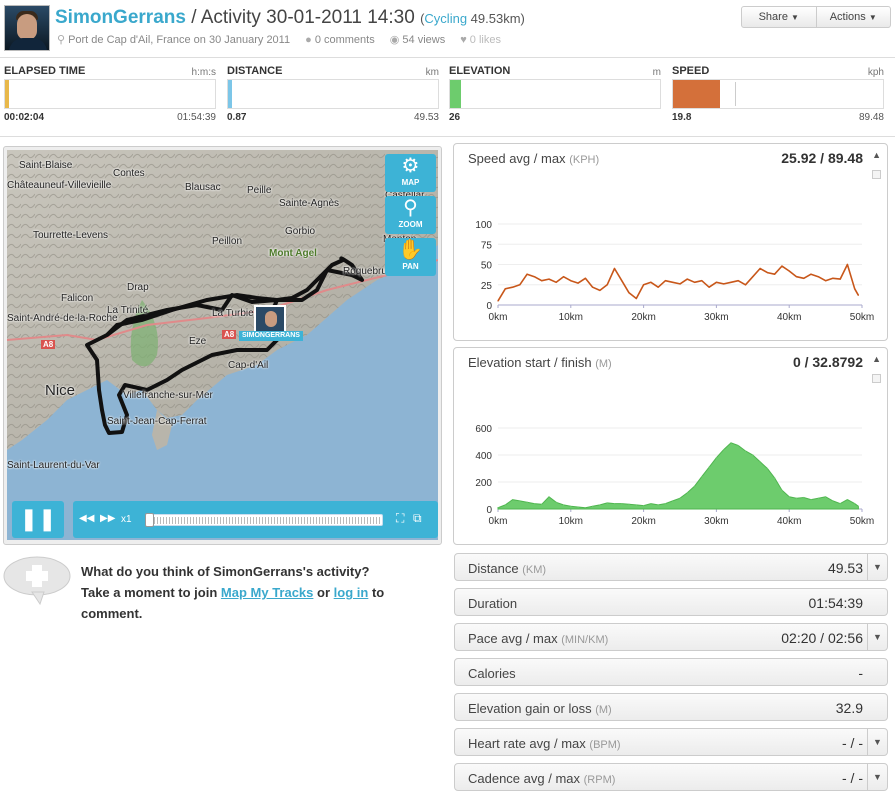 Image resolution: width=895 pixels, height=799 pixels. Describe the element at coordinates (671, 777) in the screenshot. I see `stat-row-cadence-avg-max: Cadence avg / max (RPM) - / - ▼` at that location.